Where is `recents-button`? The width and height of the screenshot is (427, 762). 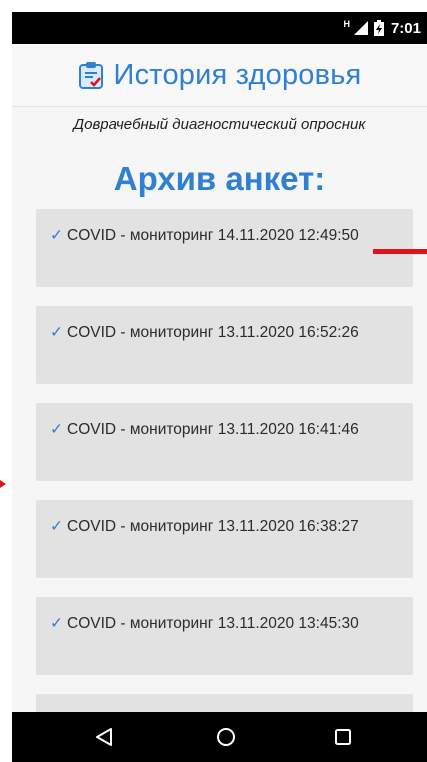
recents-button is located at coordinates (343, 737).